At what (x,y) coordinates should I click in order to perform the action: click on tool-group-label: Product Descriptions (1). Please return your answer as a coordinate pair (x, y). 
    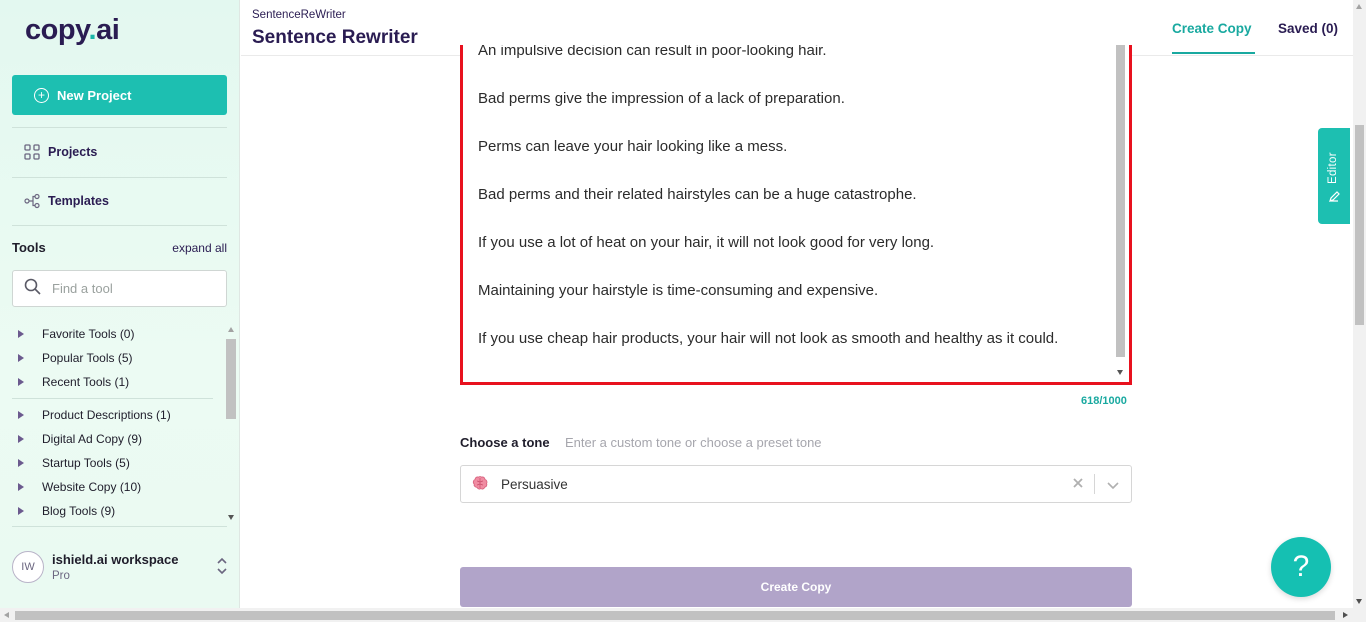
    Looking at the image, I should click on (106, 415).